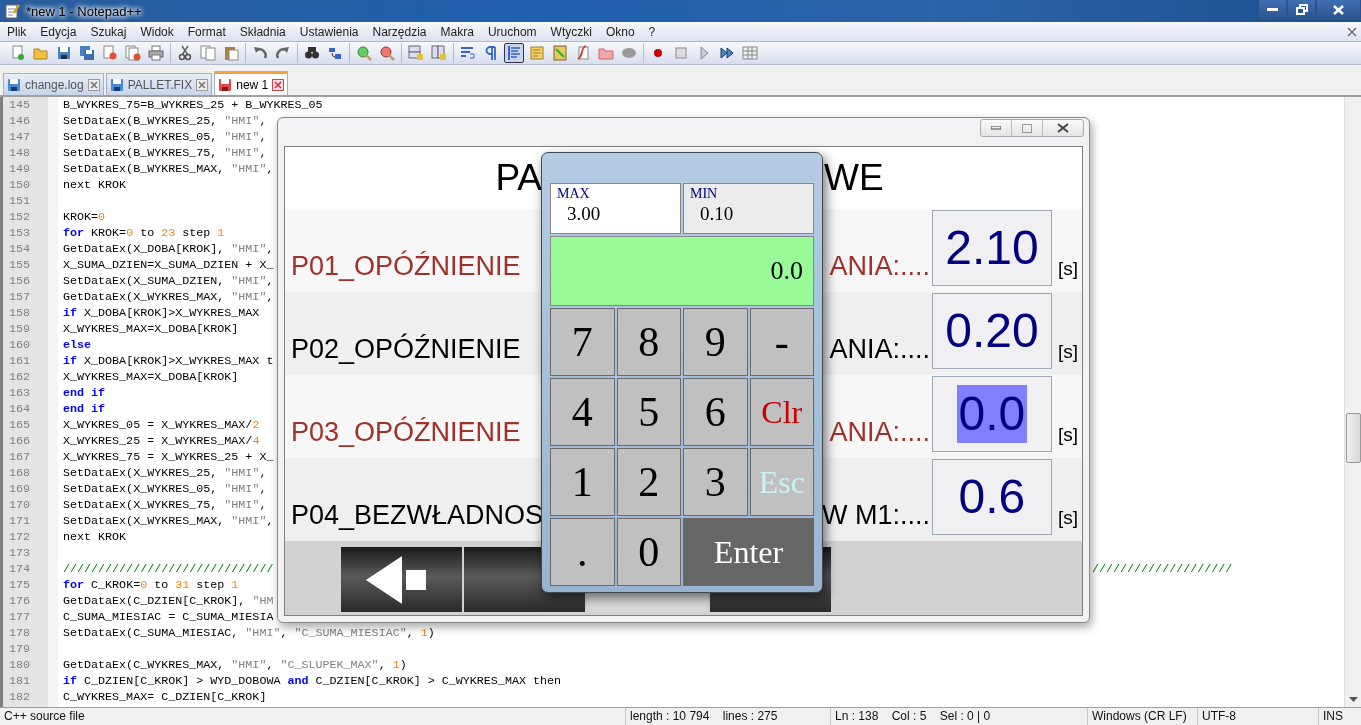 The width and height of the screenshot is (1361, 725). What do you see at coordinates (1353, 438) in the screenshot?
I see `scroll-thumb` at bounding box center [1353, 438].